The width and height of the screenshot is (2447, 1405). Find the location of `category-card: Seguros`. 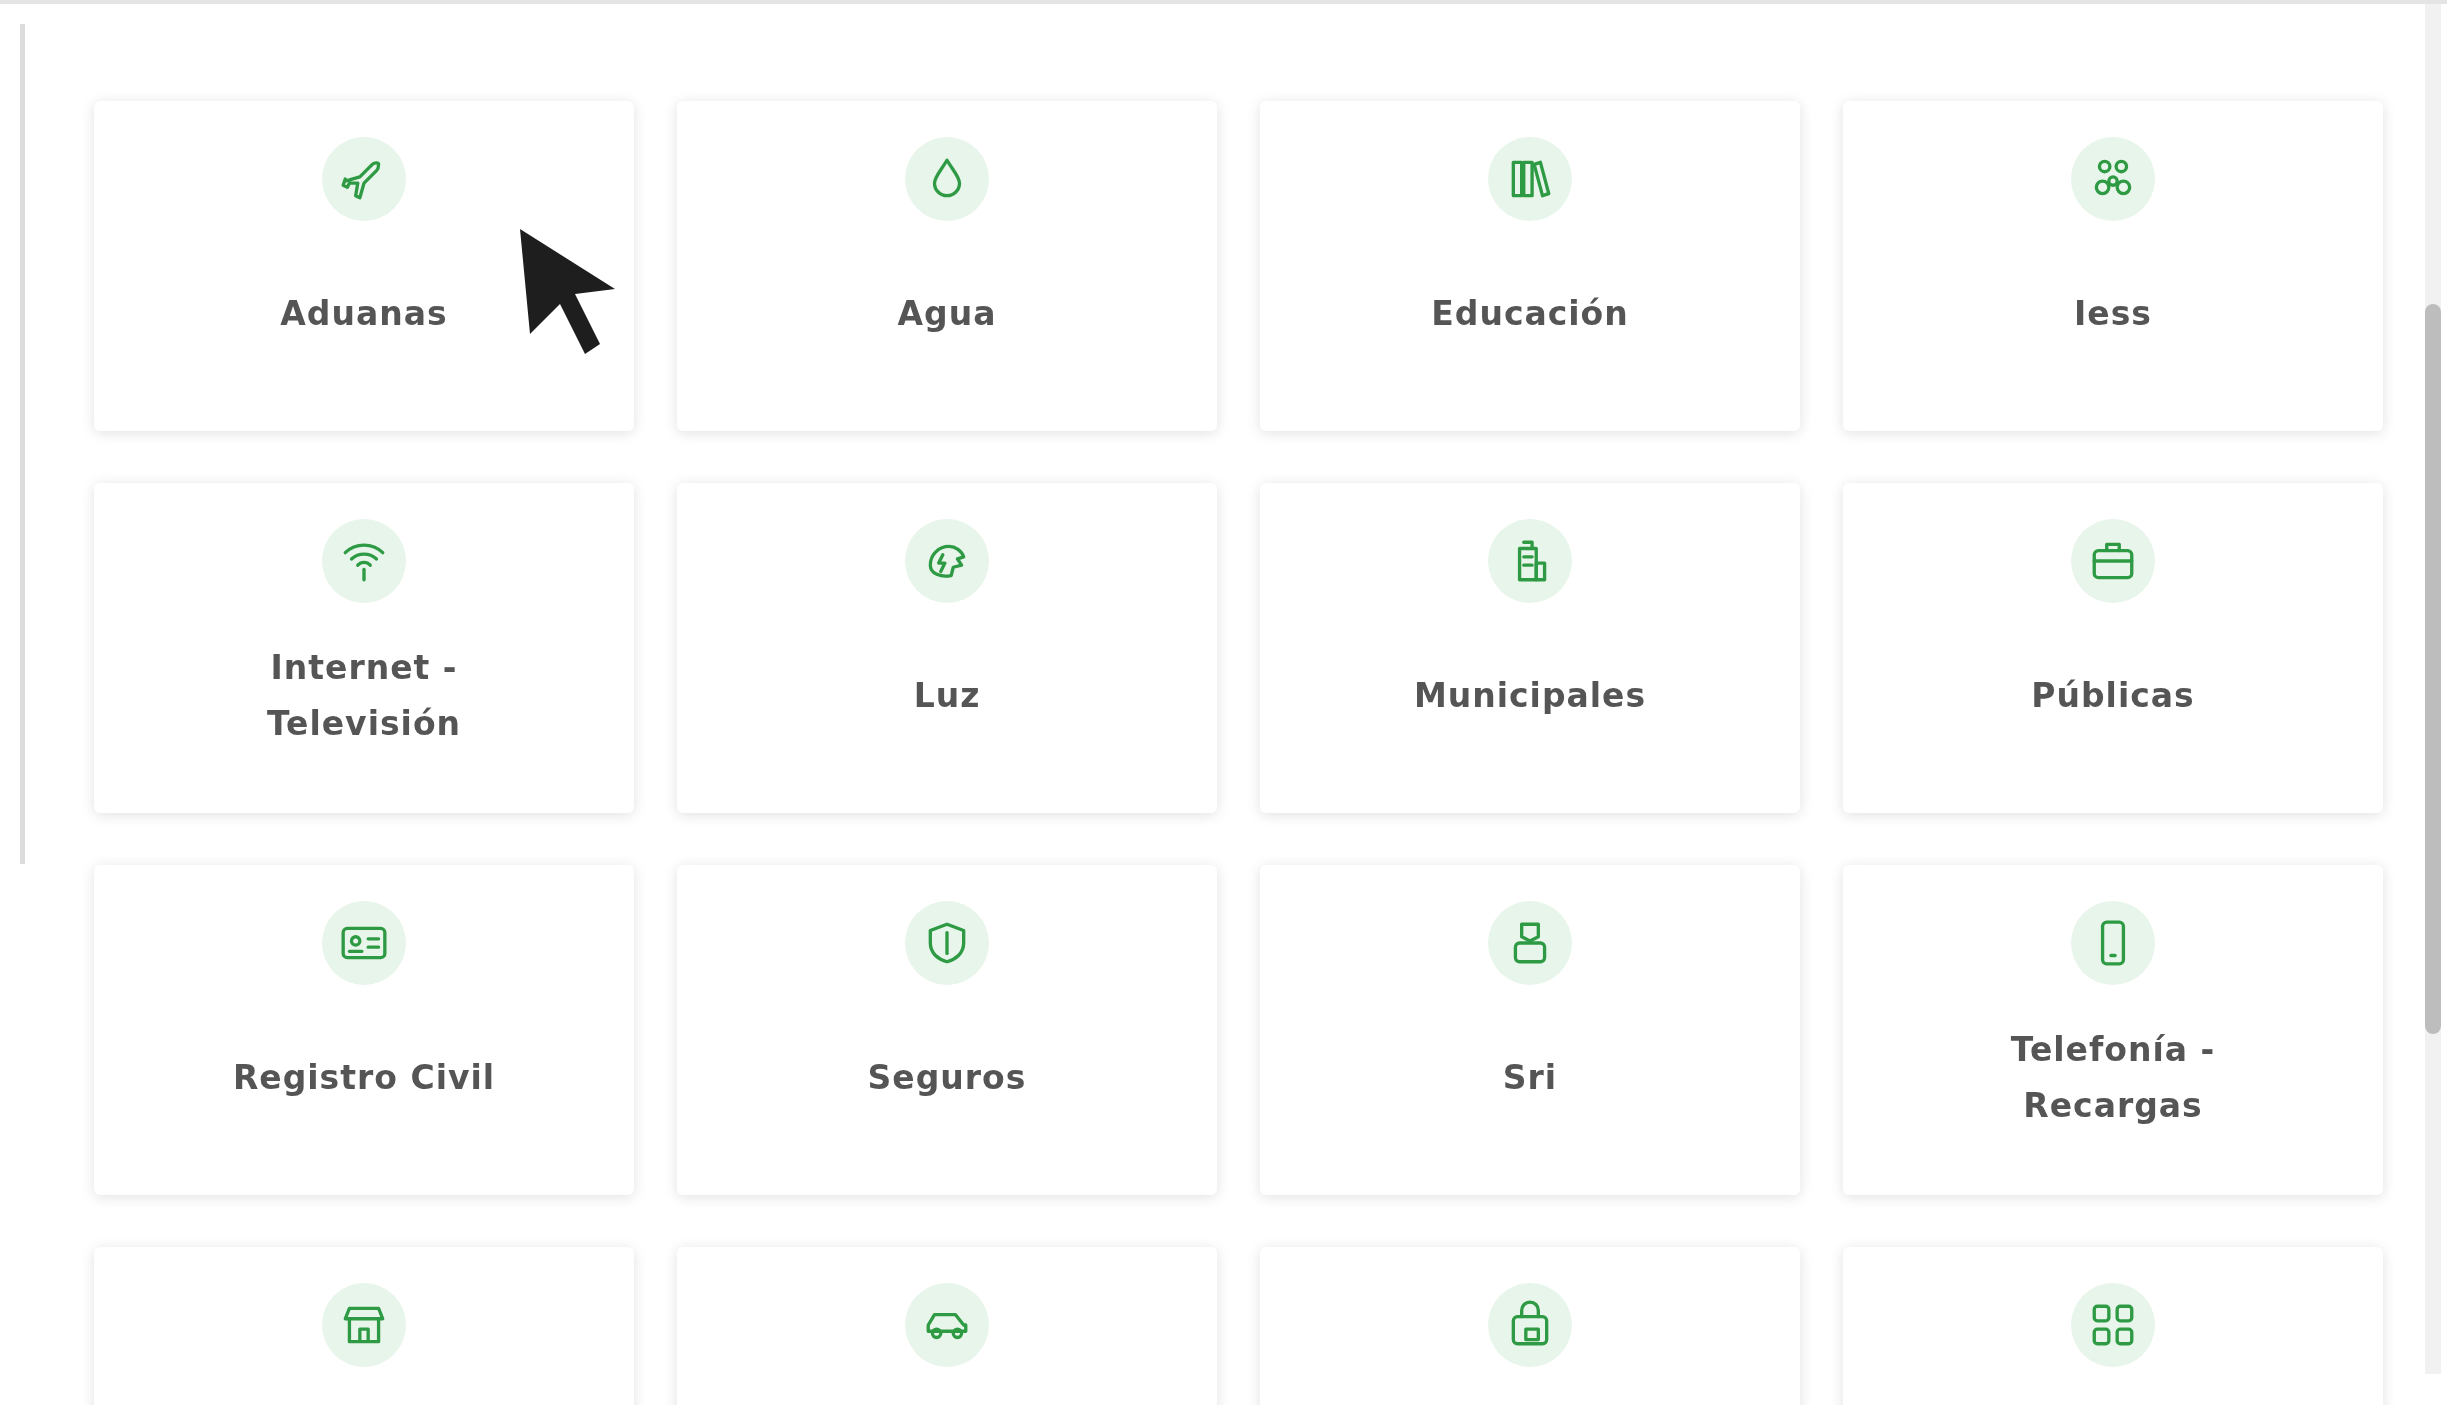

category-card: Seguros is located at coordinates (947, 1030).